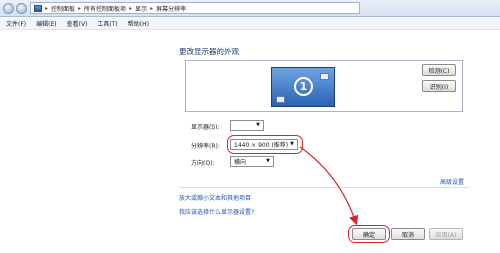  I want to click on arrow-line, so click(329, 186).